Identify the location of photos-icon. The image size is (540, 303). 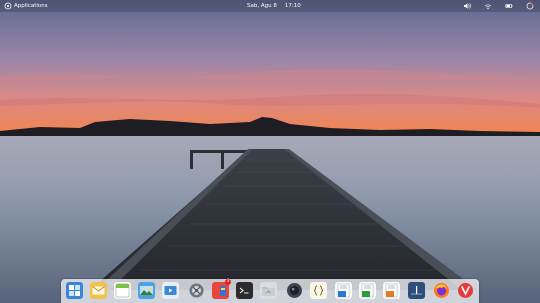
(146, 290).